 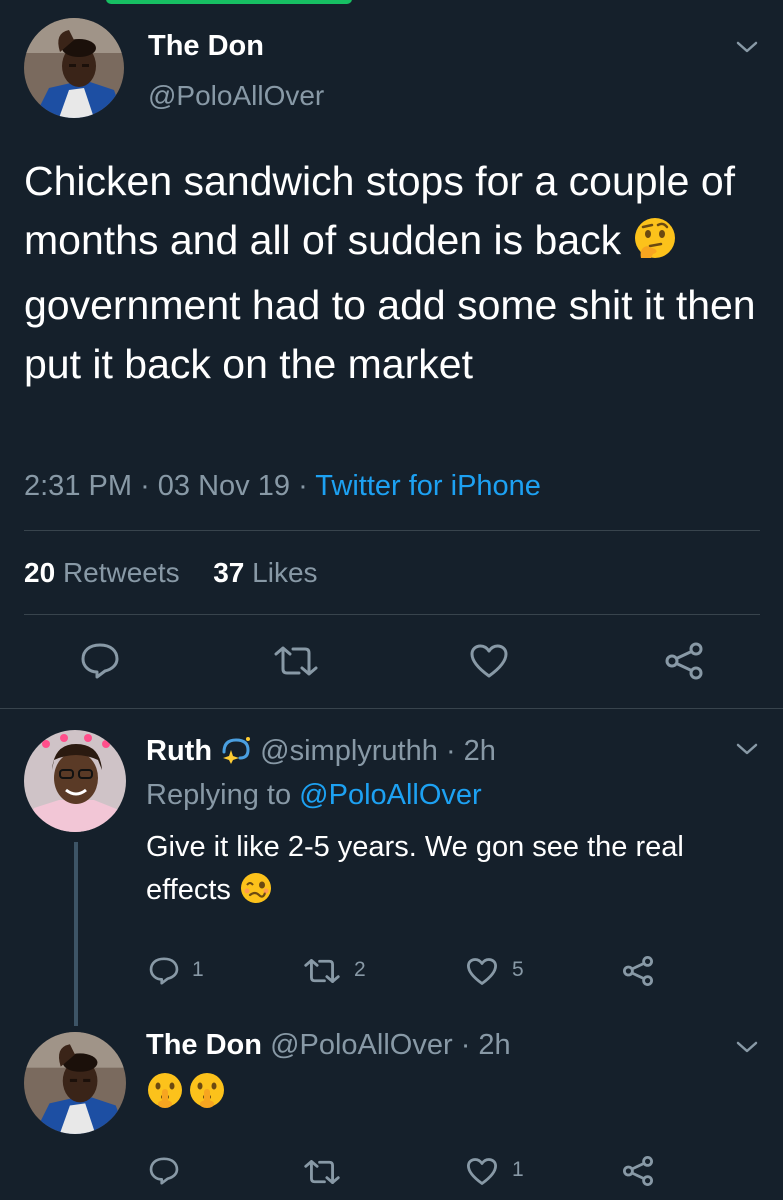 I want to click on like-count: 1, so click(x=518, y=1169).